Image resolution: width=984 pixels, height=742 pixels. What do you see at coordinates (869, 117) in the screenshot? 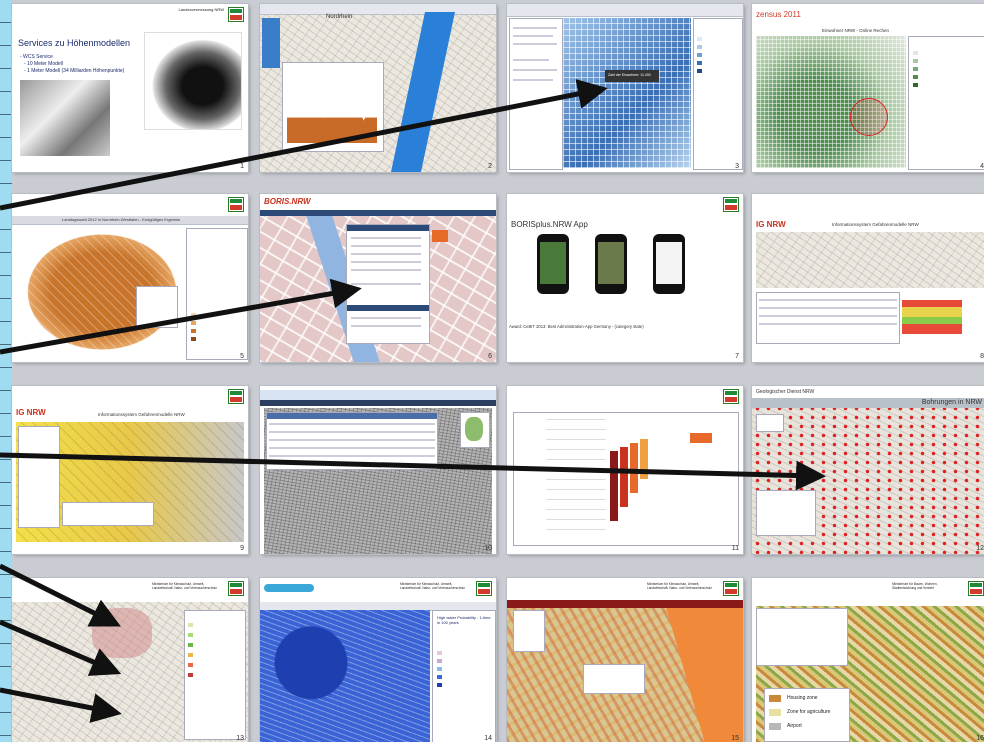
I see `radius-circle` at bounding box center [869, 117].